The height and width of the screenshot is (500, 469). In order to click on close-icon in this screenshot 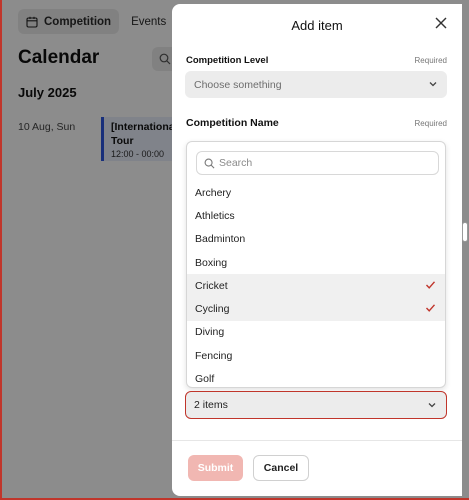, I will do `click(441, 23)`.